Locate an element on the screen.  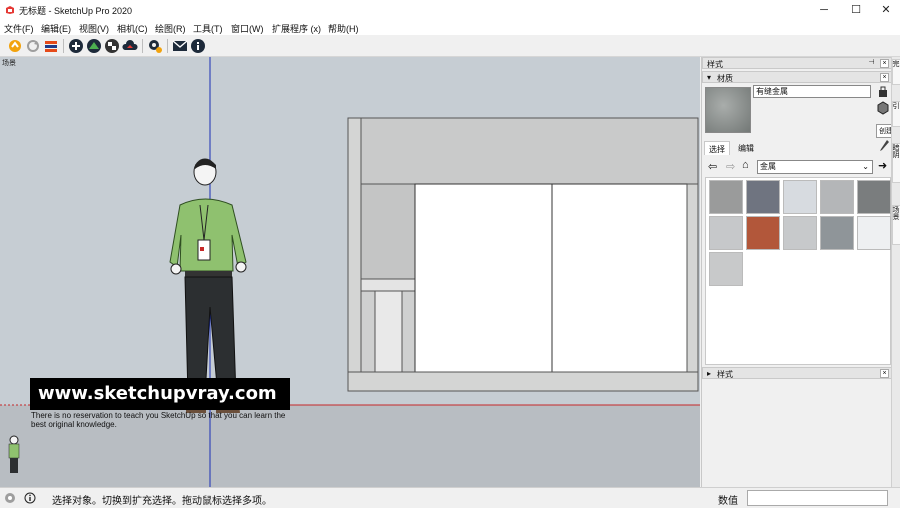
display-secondary-icon is located at coordinates (883, 92).